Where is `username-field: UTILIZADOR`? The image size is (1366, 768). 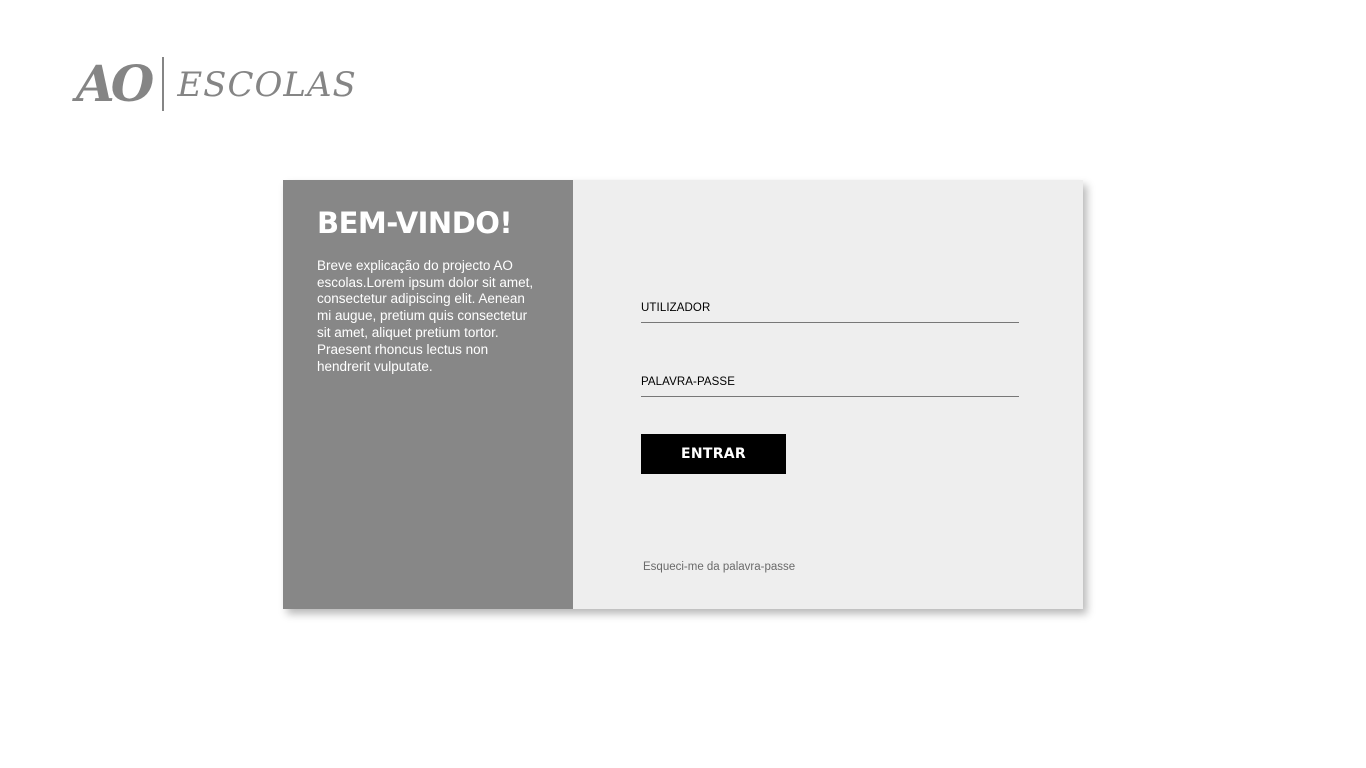
username-field: UTILIZADOR is located at coordinates (830, 312).